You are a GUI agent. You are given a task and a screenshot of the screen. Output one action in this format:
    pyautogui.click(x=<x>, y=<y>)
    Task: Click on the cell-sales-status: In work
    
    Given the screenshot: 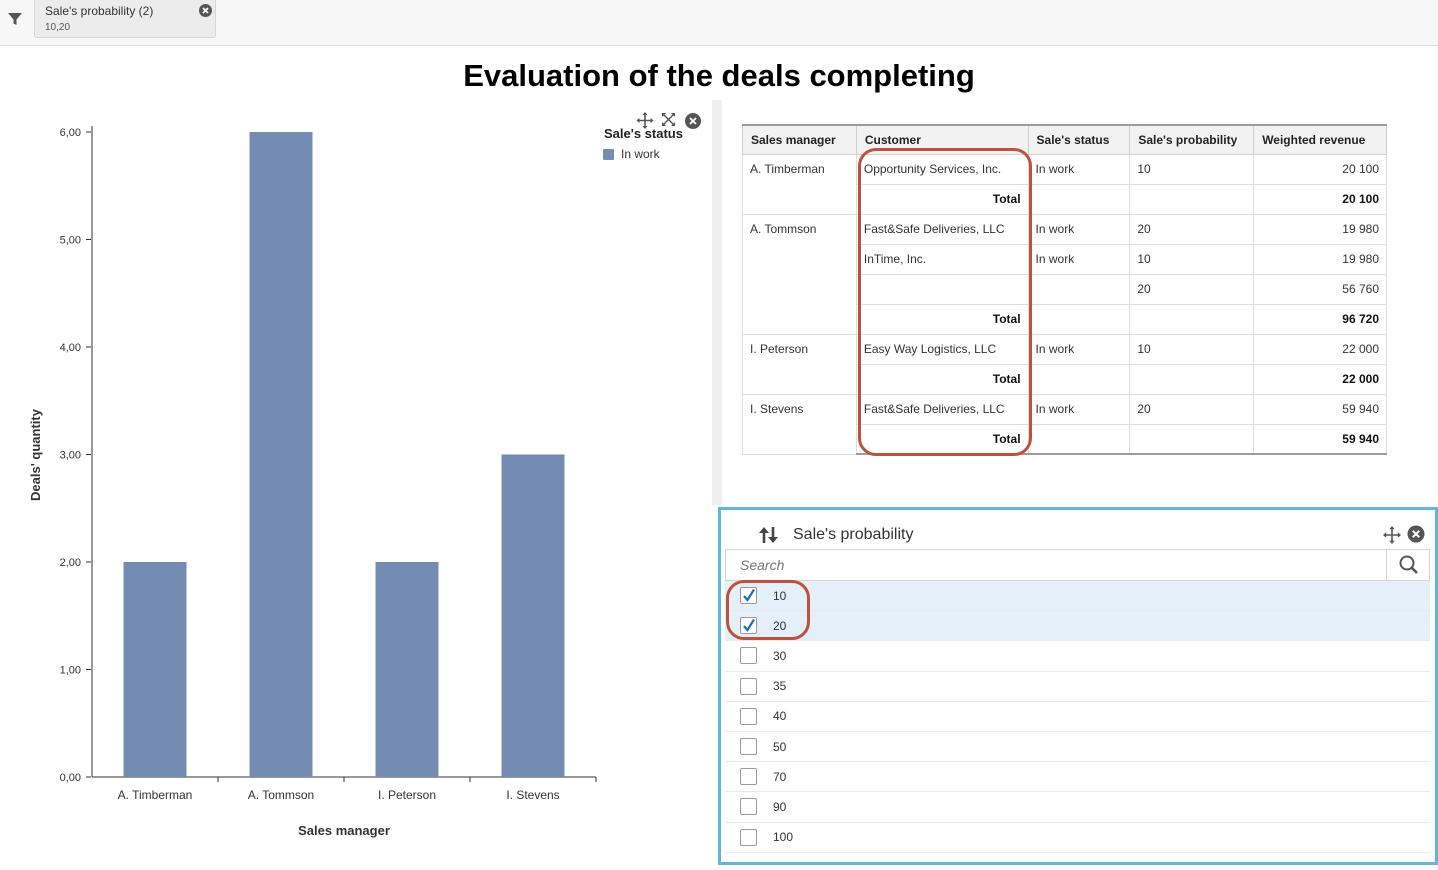 What is the action you would take?
    pyautogui.click(x=1079, y=169)
    